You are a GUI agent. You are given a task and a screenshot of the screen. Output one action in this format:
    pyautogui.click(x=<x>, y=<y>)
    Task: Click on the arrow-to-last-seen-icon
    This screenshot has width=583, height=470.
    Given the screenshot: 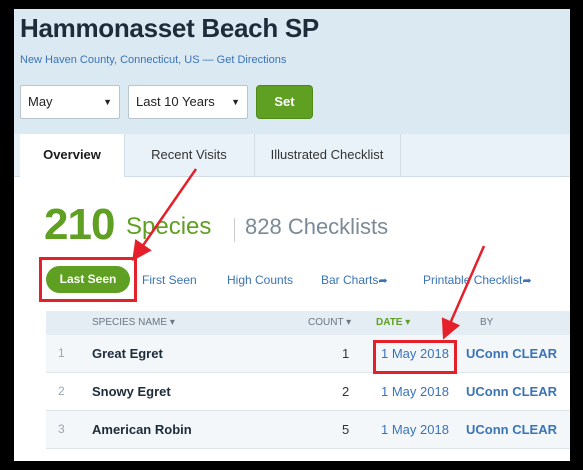 What is the action you would take?
    pyautogui.click(x=165, y=215)
    